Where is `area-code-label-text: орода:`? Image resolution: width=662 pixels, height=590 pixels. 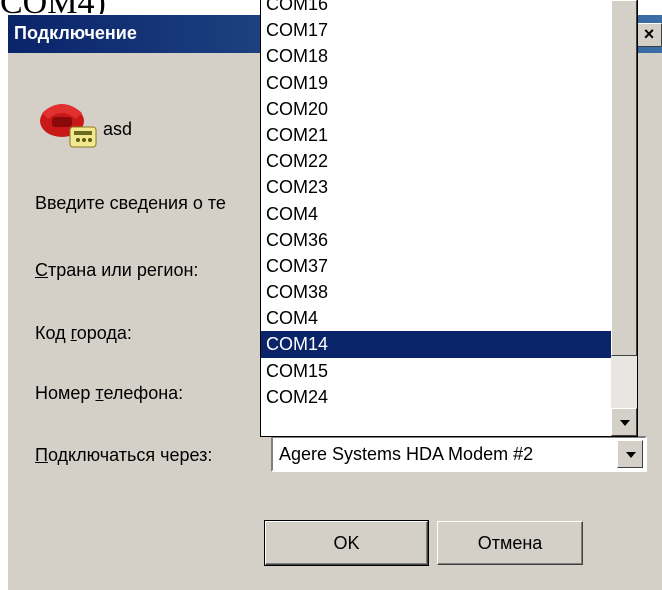
area-code-label-text: орода: is located at coordinates (104, 333).